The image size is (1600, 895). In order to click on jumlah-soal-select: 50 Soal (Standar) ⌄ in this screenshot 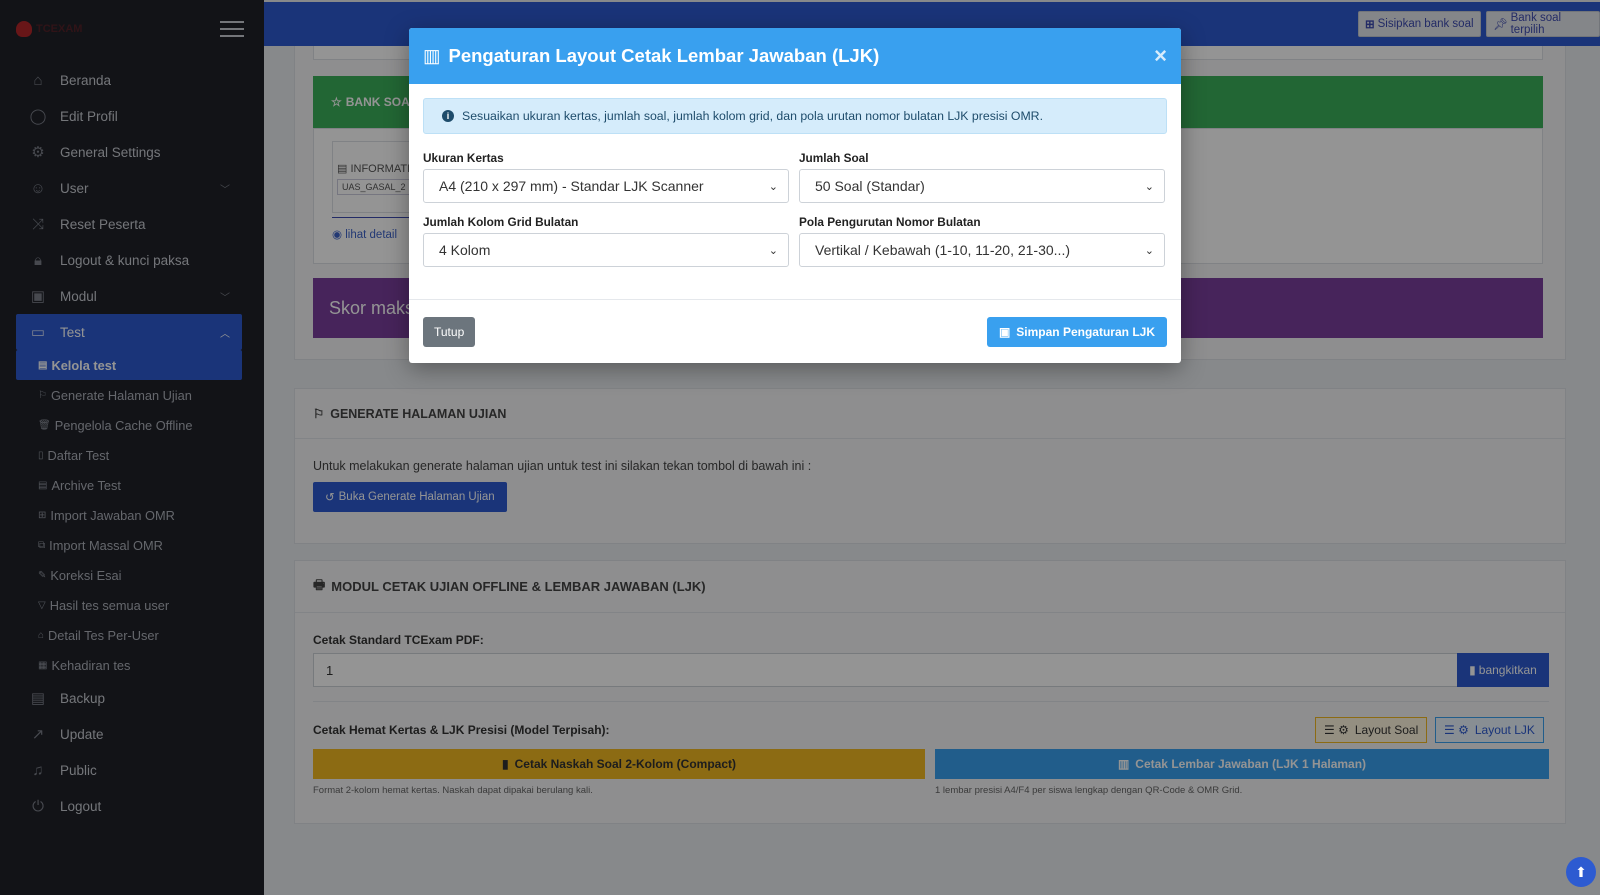, I will do `click(982, 186)`.